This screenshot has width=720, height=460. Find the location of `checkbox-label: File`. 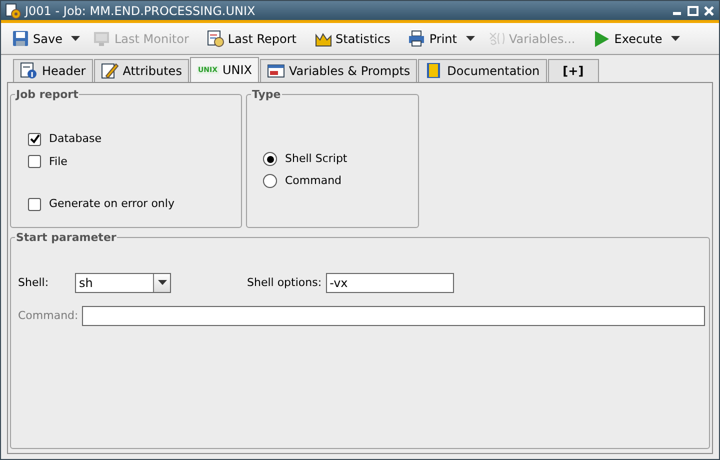

checkbox-label: File is located at coordinates (58, 162).